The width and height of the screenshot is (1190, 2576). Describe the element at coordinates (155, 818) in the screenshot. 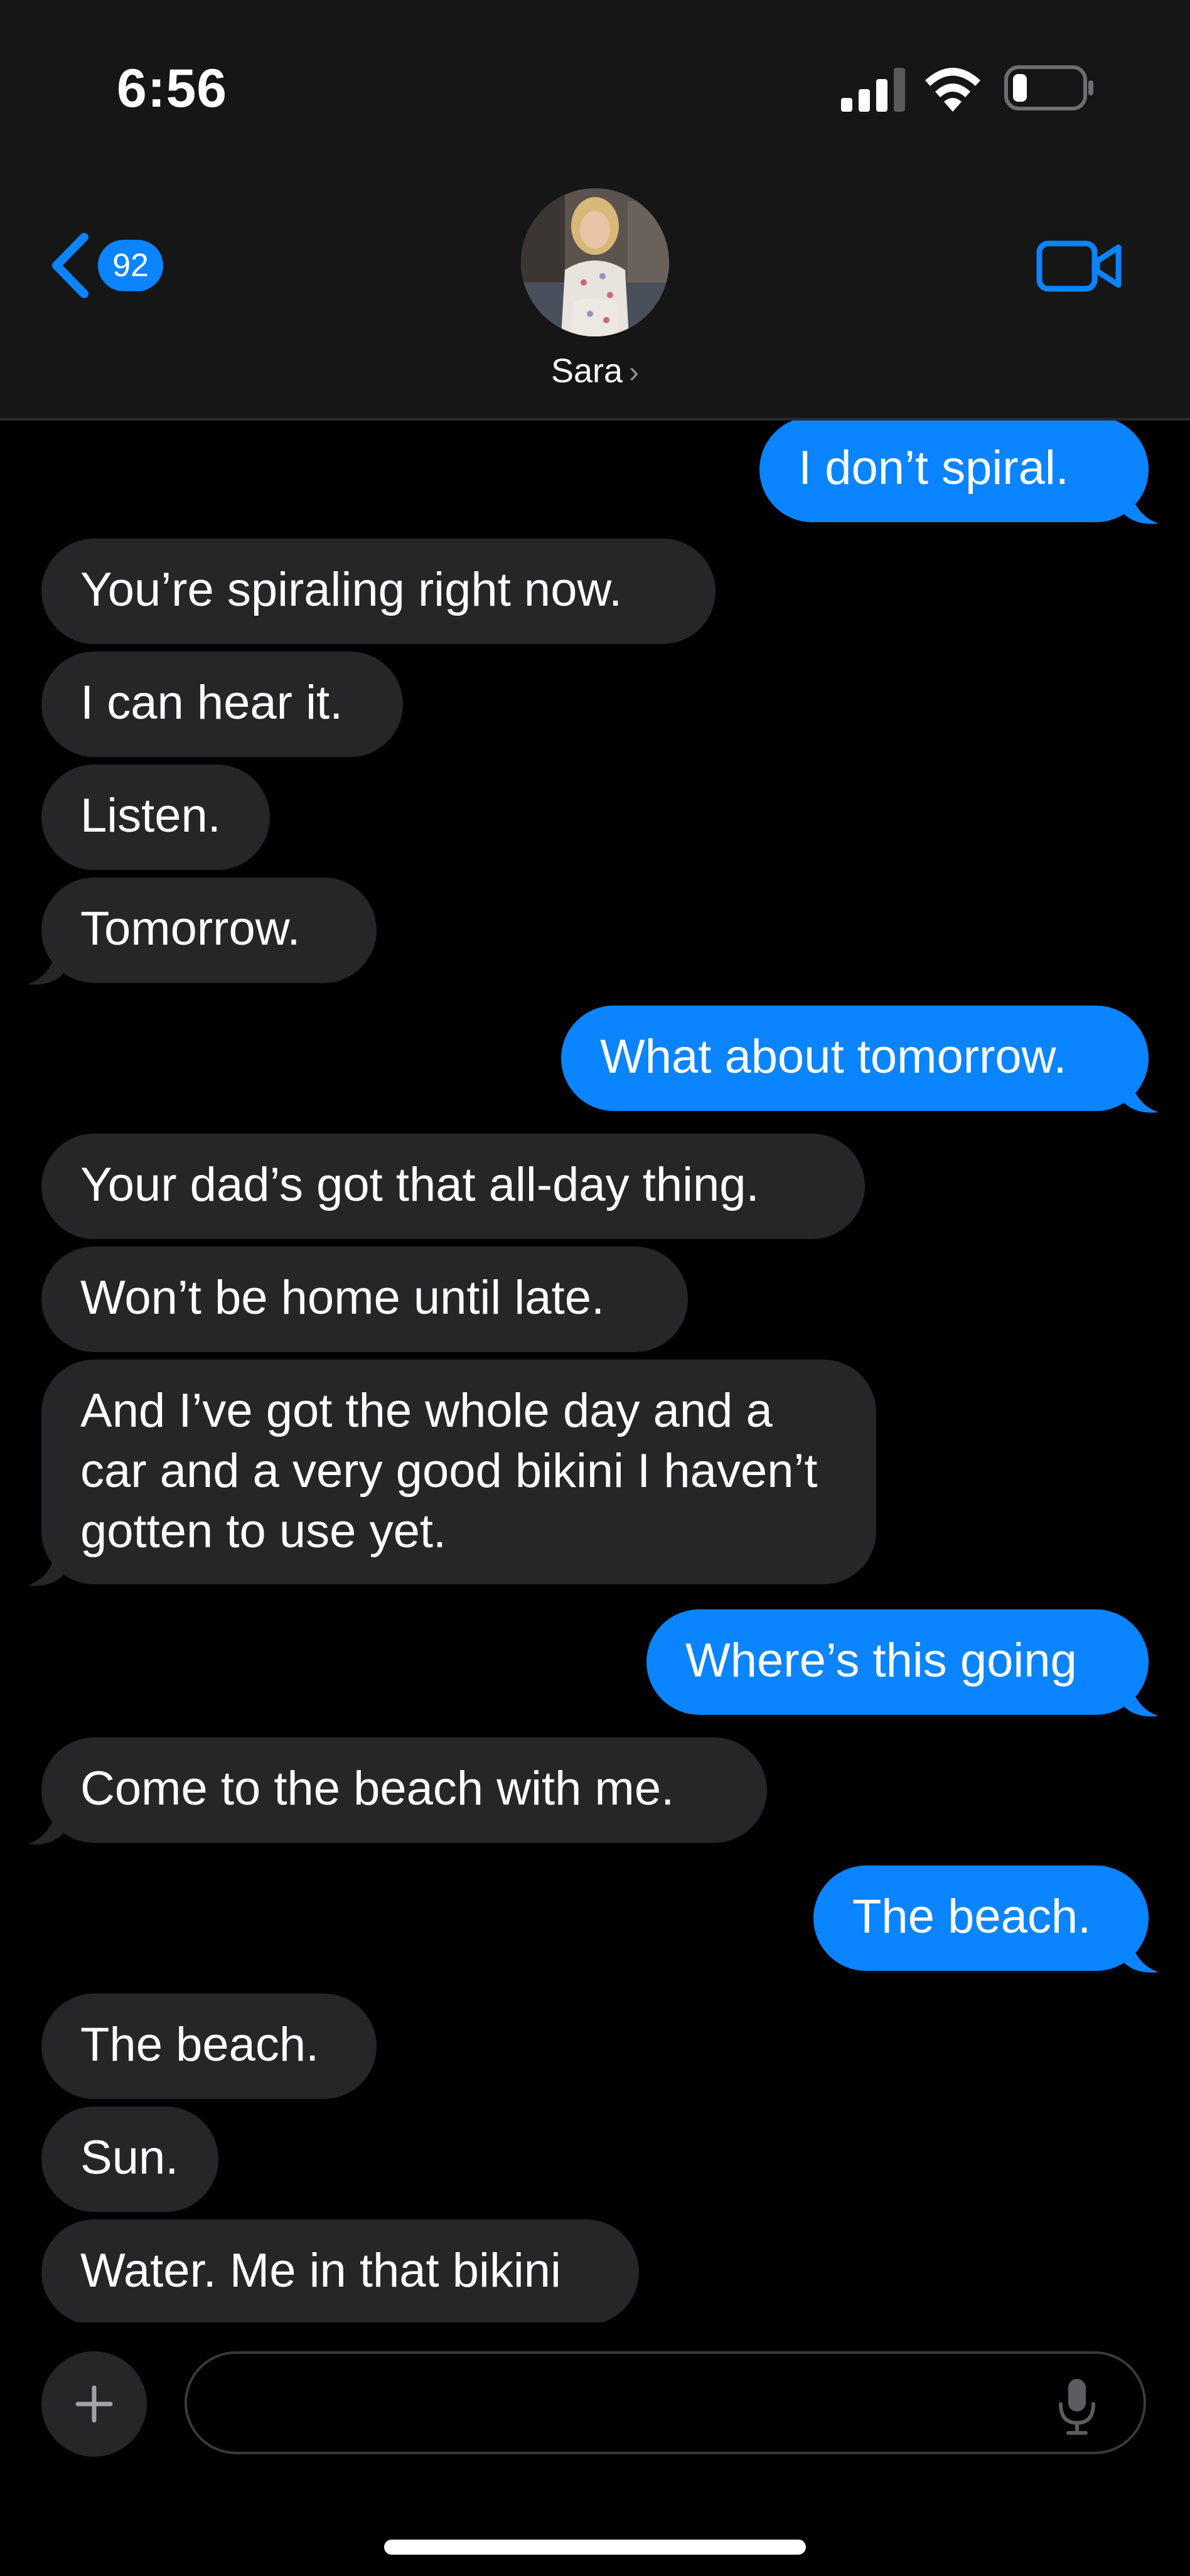

I see `incoming-message: Listen.` at that location.